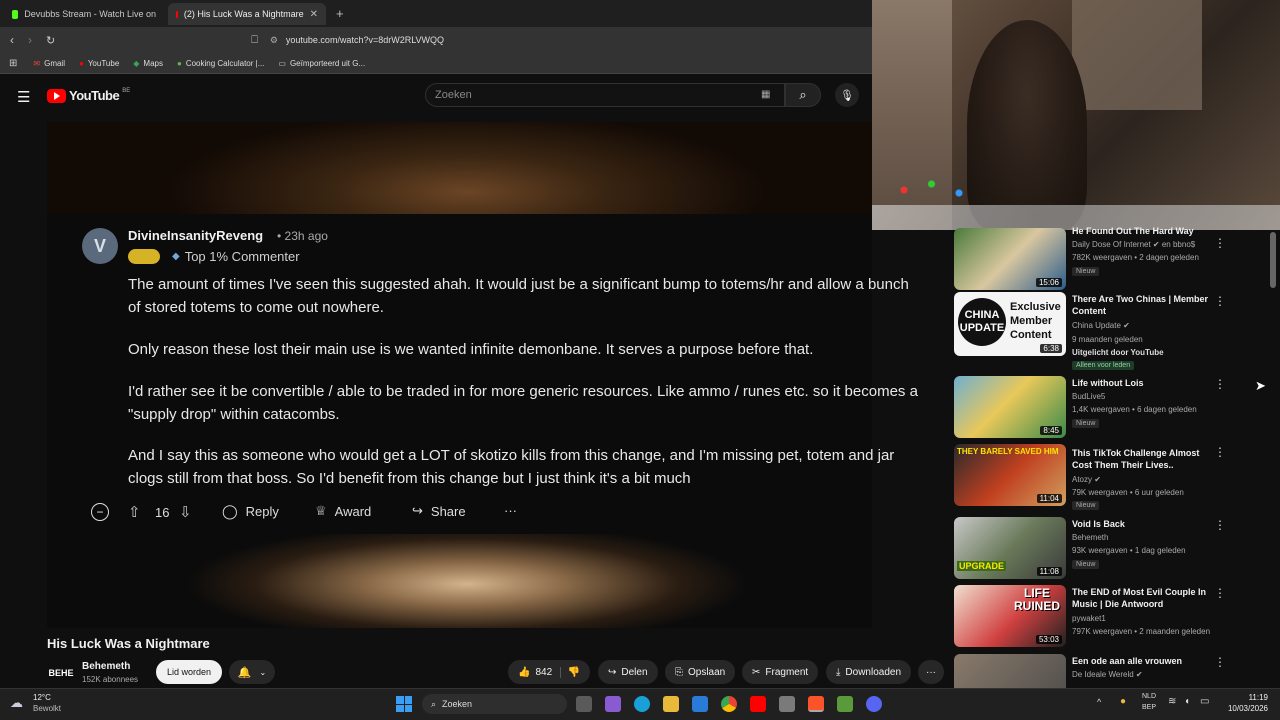  I want to click on reply-button: ◯ Reply, so click(250, 511).